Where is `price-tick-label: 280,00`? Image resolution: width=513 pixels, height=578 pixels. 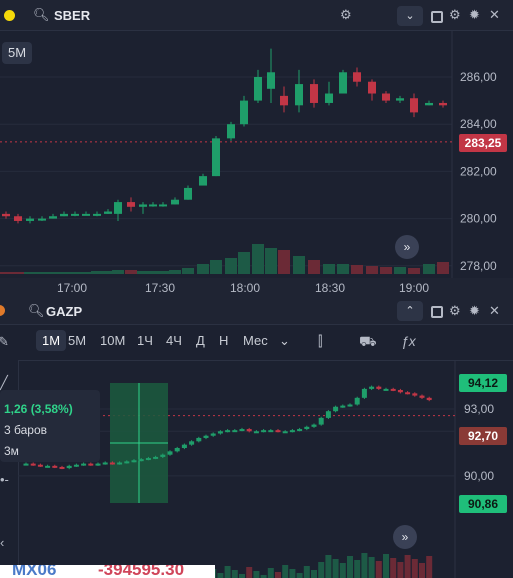 price-tick-label: 280,00 is located at coordinates (478, 219).